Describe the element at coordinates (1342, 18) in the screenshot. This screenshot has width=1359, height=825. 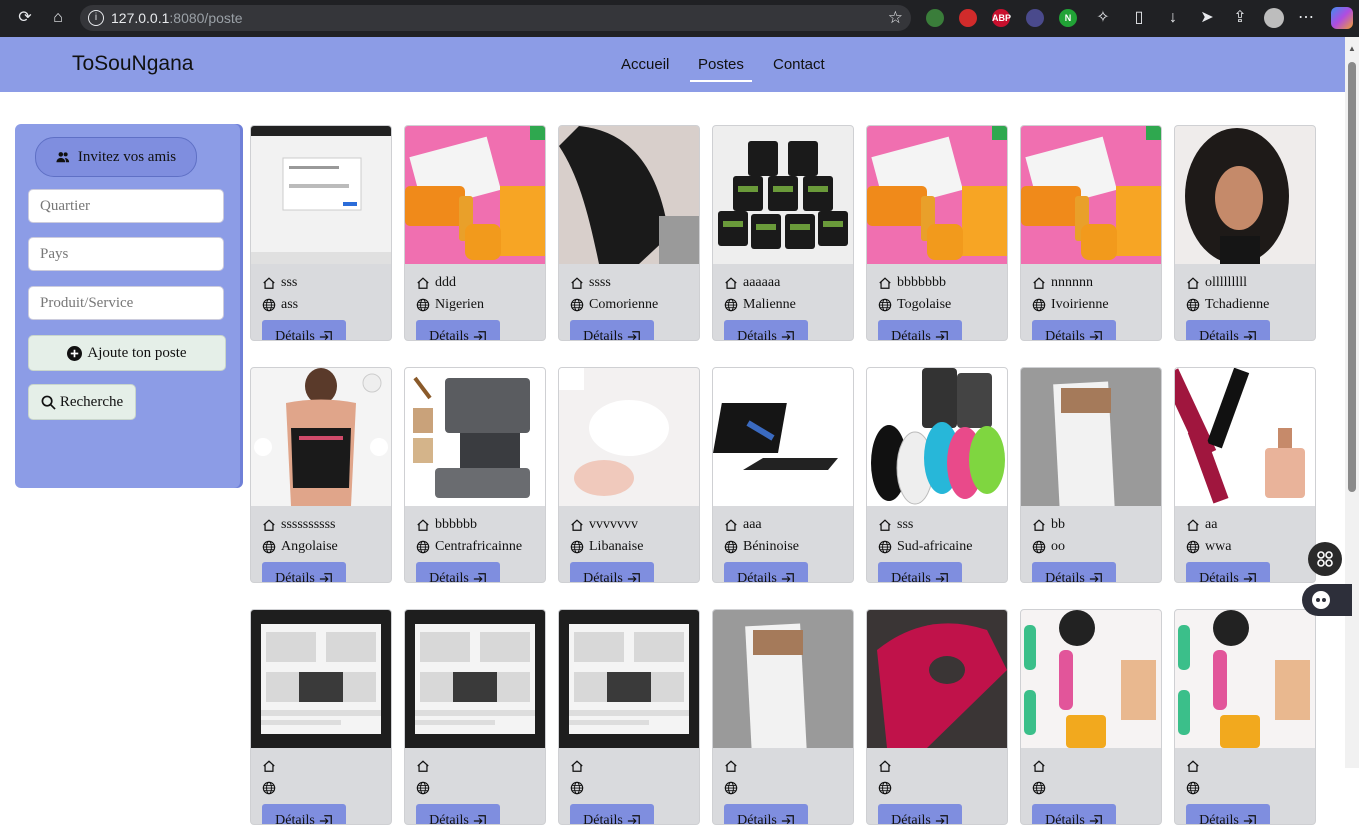
I see `copilot-icon` at that location.